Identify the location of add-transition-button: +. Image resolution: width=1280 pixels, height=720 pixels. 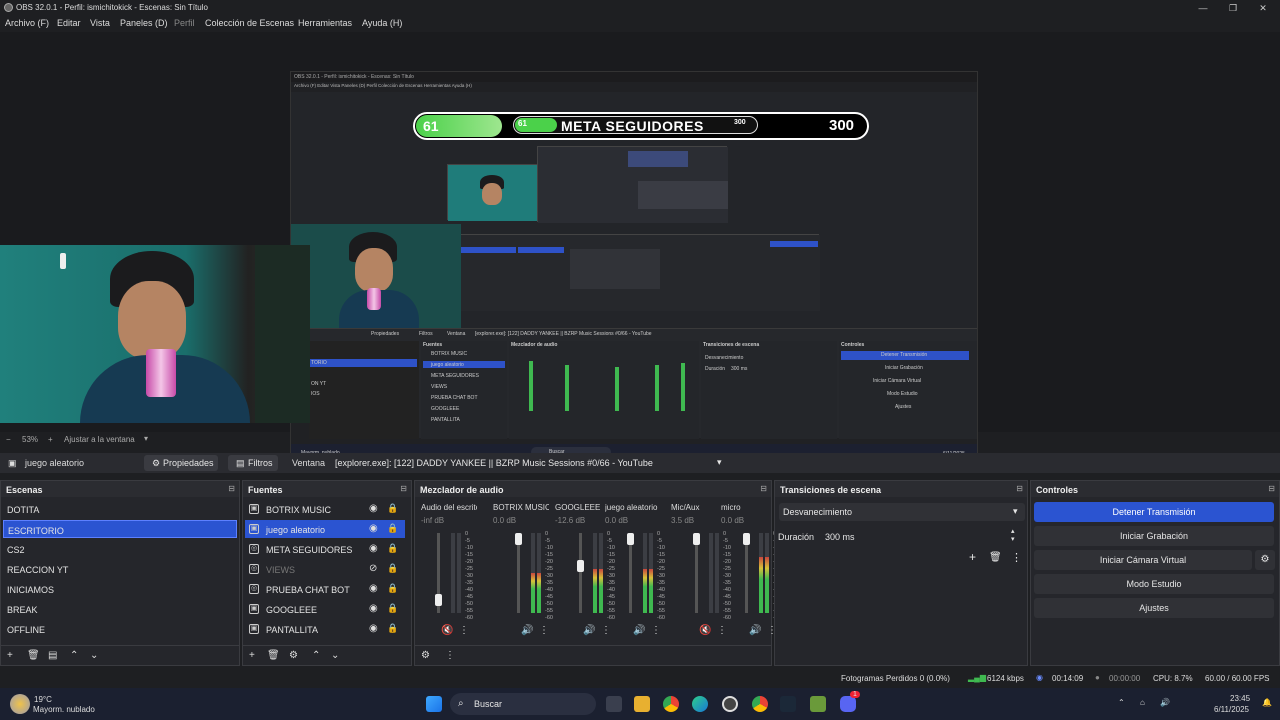
(972, 557).